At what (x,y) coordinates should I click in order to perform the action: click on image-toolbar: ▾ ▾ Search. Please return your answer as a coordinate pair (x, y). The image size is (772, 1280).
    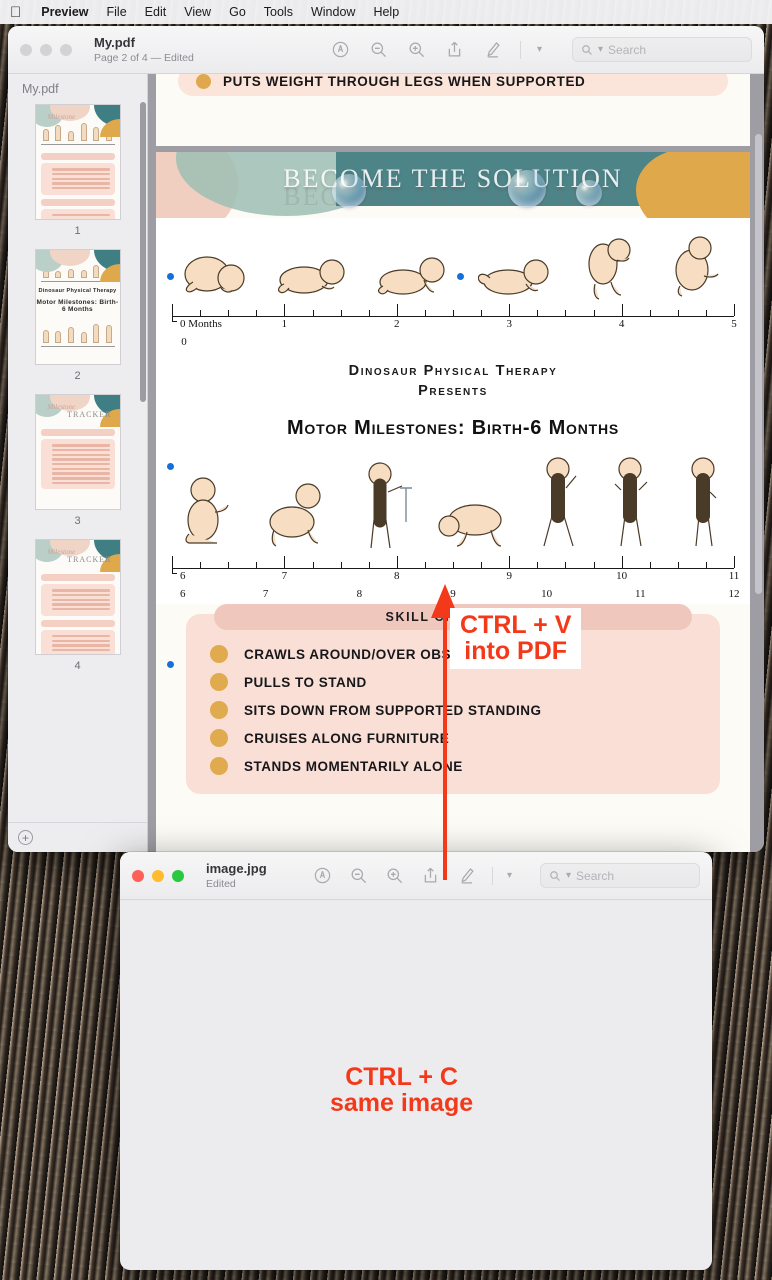
    Looking at the image, I should click on (506, 875).